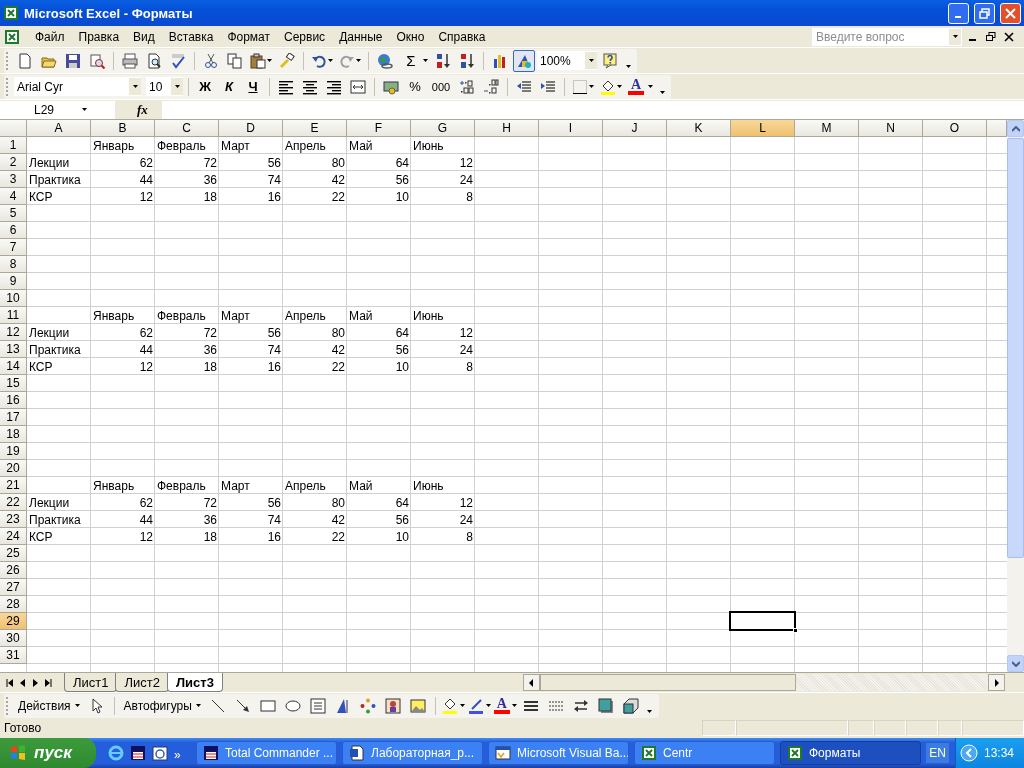 The width and height of the screenshot is (1024, 768). What do you see at coordinates (286, 86) in the screenshot?
I see `align-left-icon` at bounding box center [286, 86].